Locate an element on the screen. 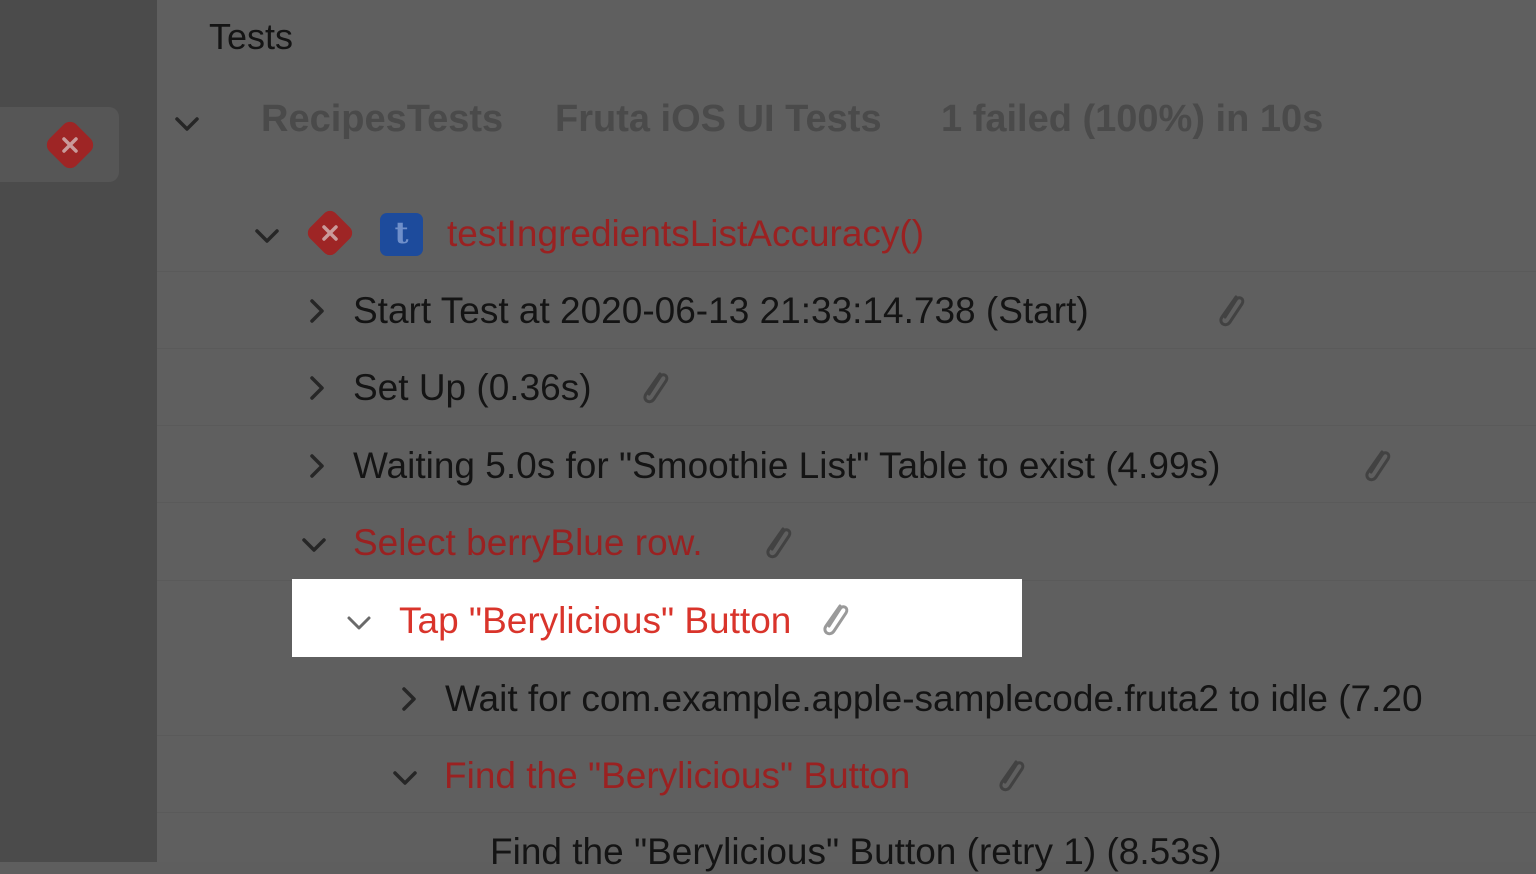 The height and width of the screenshot is (874, 1536). suite-summary: 1 failed (100%) in 10s is located at coordinates (1132, 119).